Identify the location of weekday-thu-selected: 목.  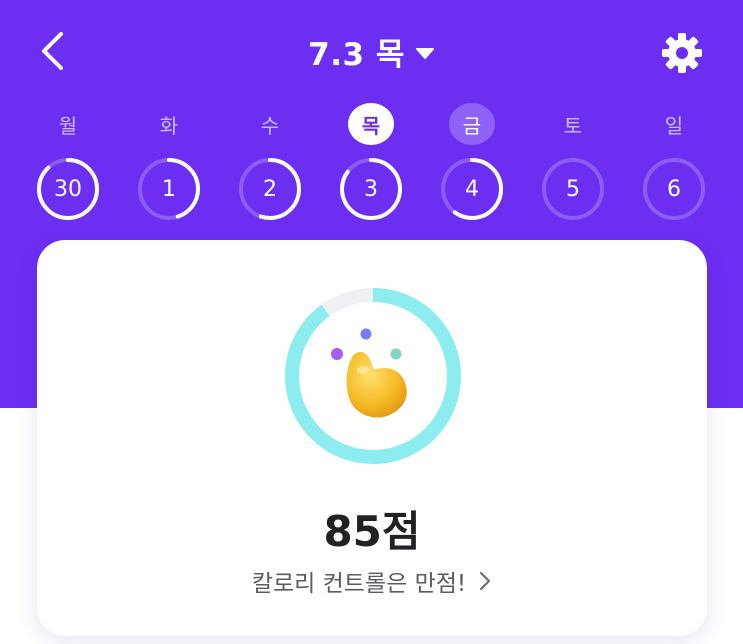
(371, 124).